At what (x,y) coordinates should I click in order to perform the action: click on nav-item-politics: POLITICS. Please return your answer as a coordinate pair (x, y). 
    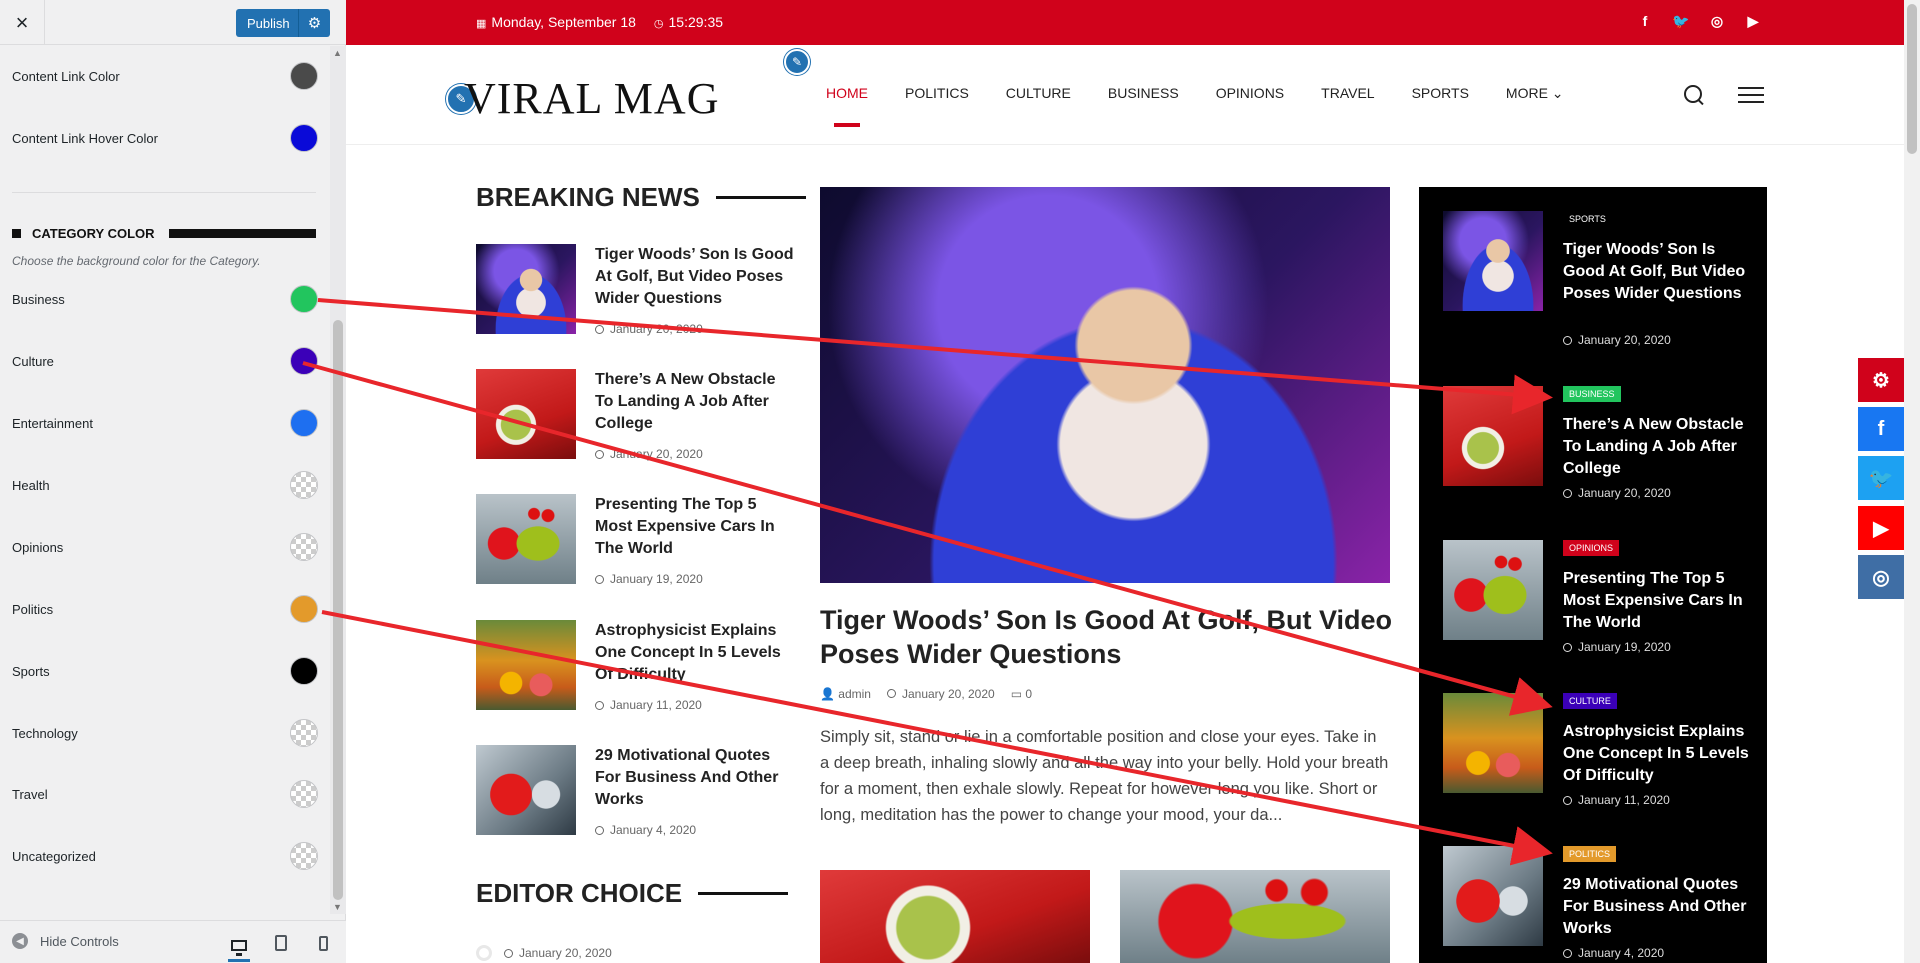
    Looking at the image, I should click on (937, 93).